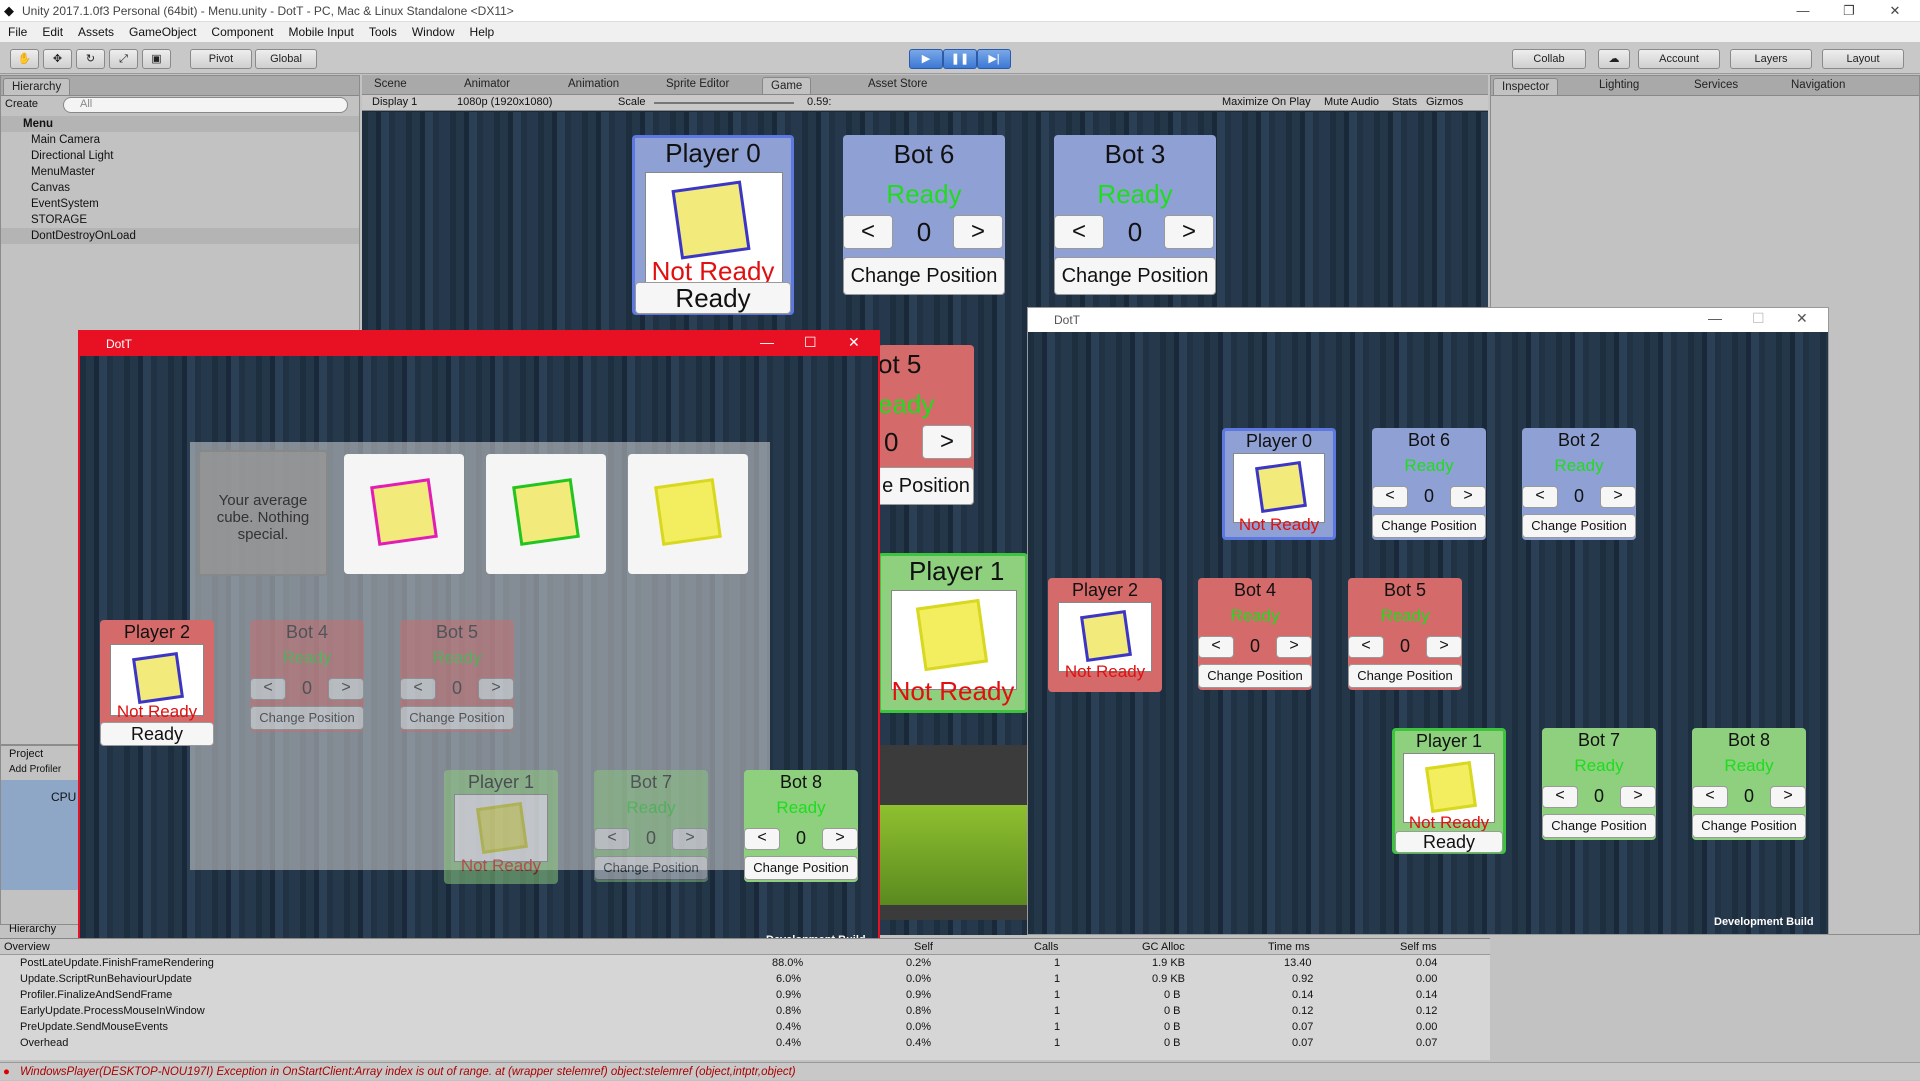  What do you see at coordinates (724, 103) in the screenshot?
I see `scale-slider` at bounding box center [724, 103].